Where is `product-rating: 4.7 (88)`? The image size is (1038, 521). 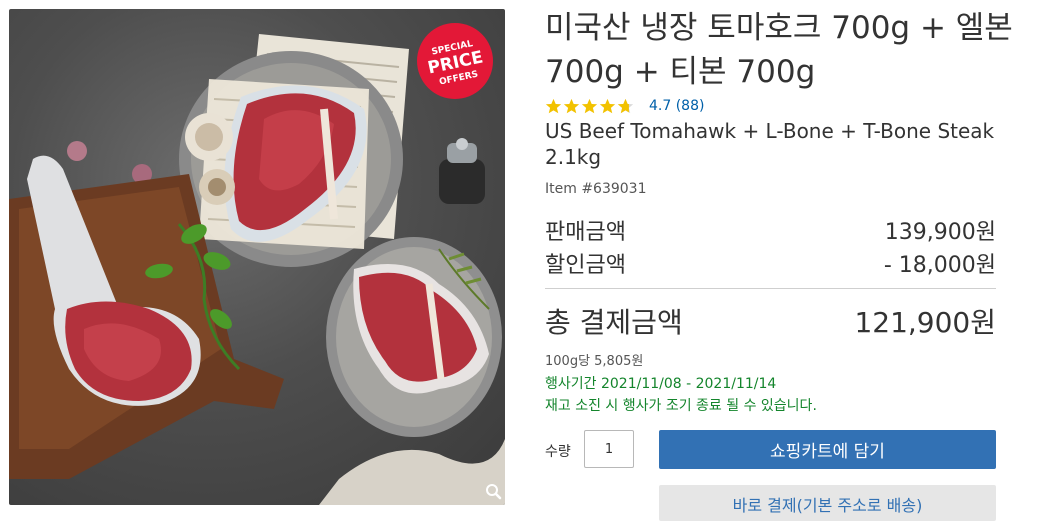
product-rating: 4.7 (88) is located at coordinates (624, 106).